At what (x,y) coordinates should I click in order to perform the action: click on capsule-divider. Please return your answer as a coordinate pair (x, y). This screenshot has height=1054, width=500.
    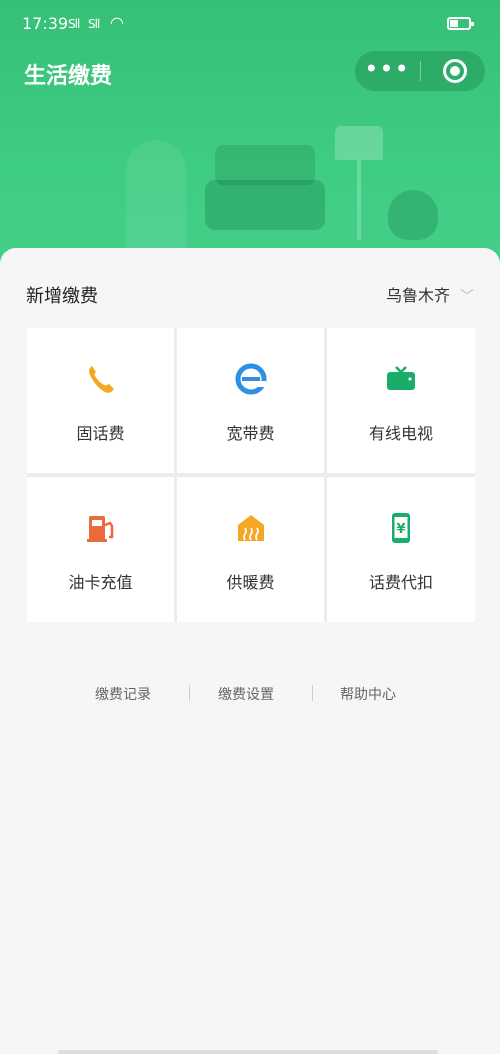
    Looking at the image, I should click on (420, 71).